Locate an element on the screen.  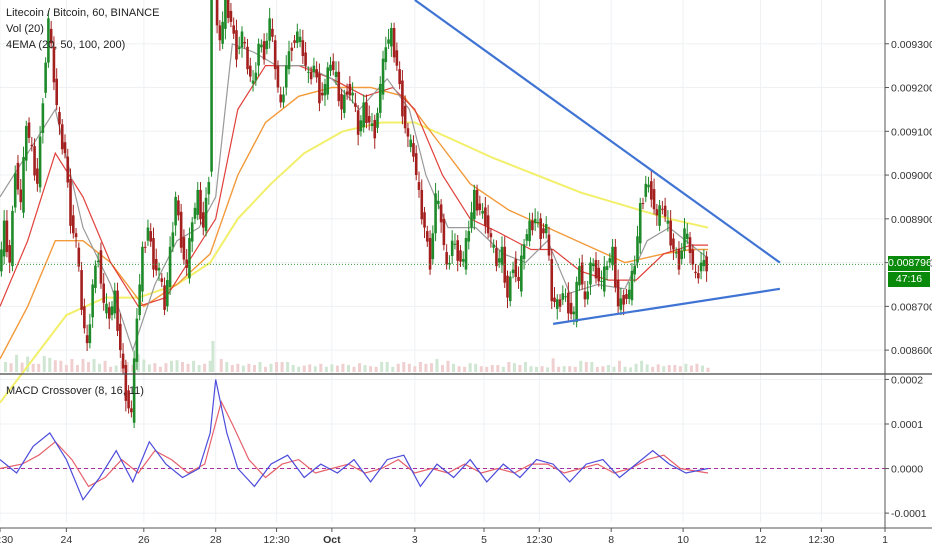
symbol-legend: Litecoin / Bitcoin, 60, BINANCE is located at coordinates (82, 13).